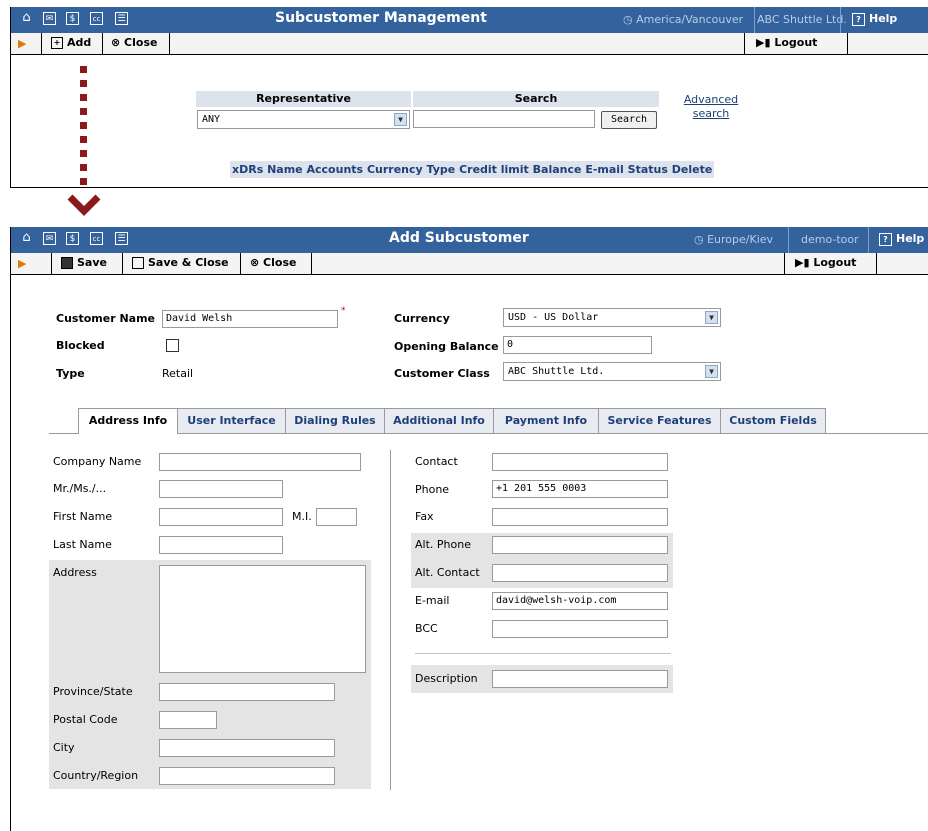  Describe the element at coordinates (303, 119) in the screenshot. I see `representative-select: ANY ▼` at that location.